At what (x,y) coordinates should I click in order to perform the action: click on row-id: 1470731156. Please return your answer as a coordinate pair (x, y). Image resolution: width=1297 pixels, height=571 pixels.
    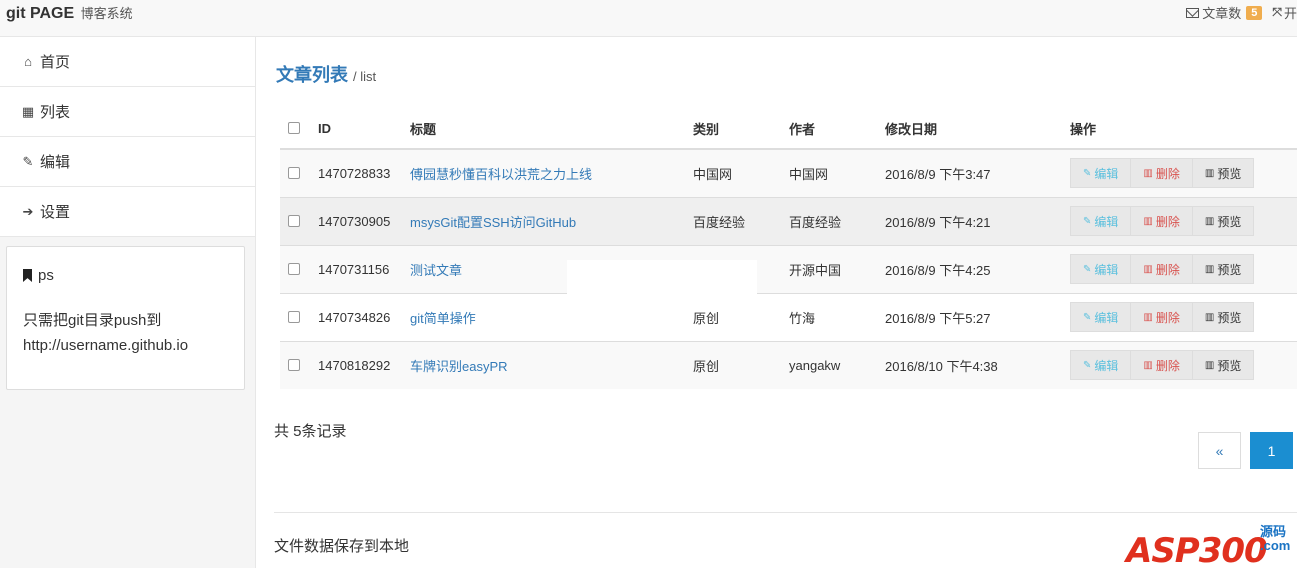
    Looking at the image, I should click on (364, 268).